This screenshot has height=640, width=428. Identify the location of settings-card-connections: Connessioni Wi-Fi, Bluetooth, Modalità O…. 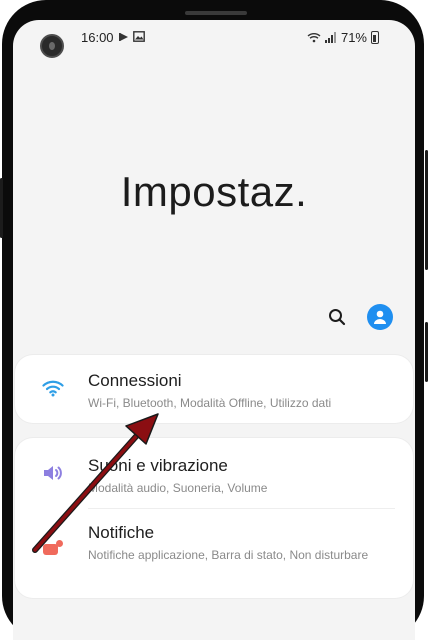
(214, 389).